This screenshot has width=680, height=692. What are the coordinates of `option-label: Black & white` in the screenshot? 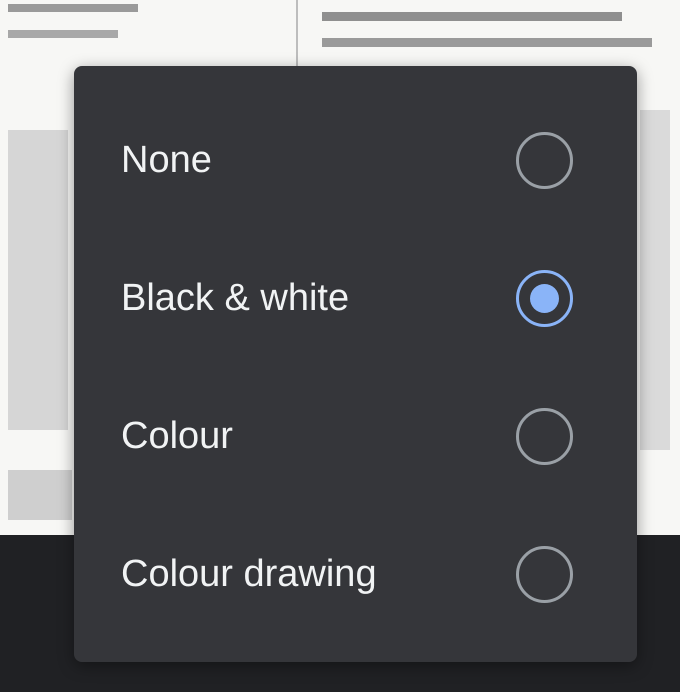 It's located at (235, 298).